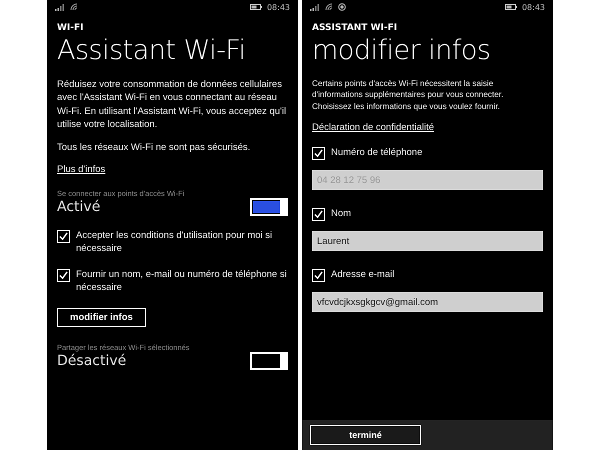 This screenshot has width=600, height=450. I want to click on location-icon, so click(342, 7).